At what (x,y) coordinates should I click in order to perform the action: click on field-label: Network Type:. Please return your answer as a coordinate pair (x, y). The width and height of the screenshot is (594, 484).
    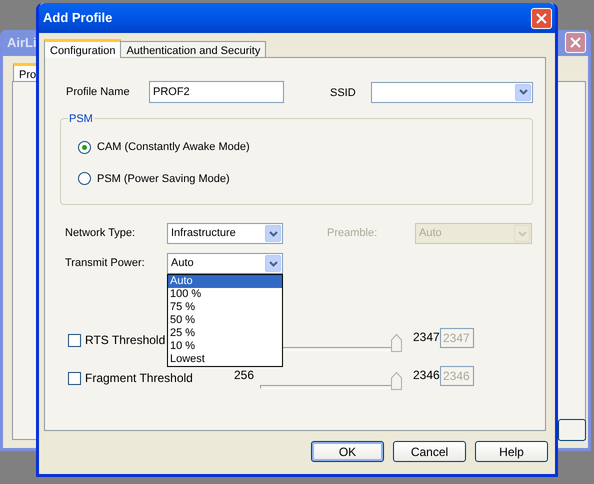
    Looking at the image, I should click on (100, 234).